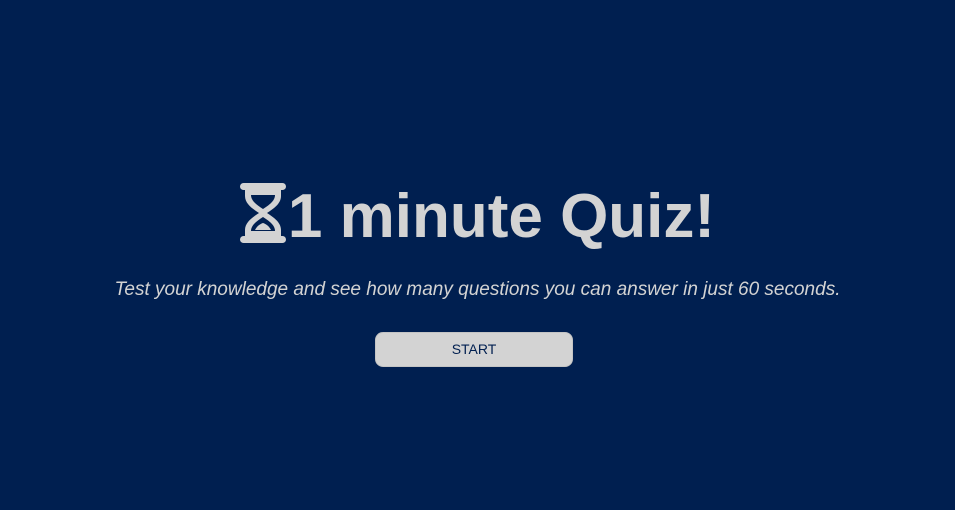 The image size is (955, 510). I want to click on hourglass-icon, so click(262, 213).